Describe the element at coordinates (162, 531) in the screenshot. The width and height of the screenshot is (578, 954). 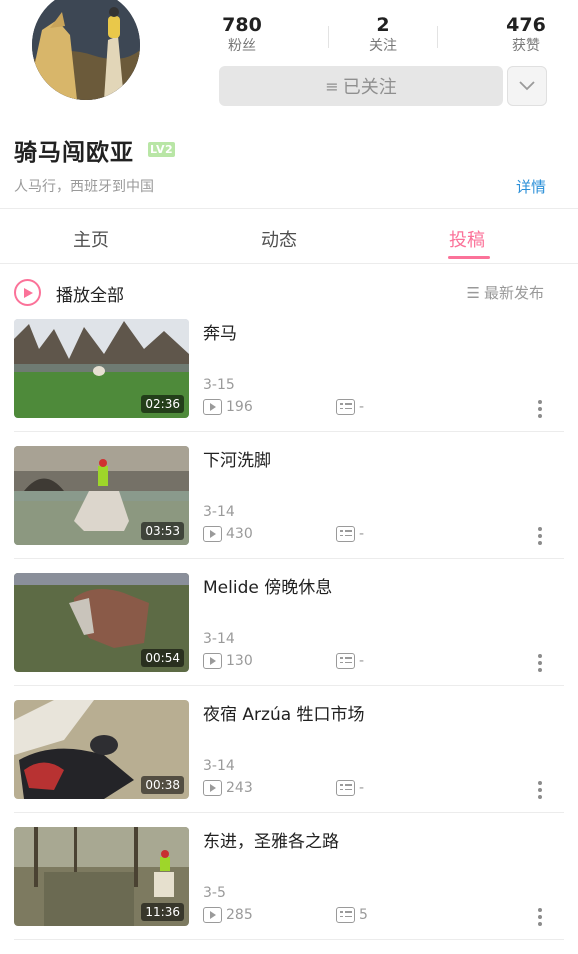
I see `video-duration: 03:53` at that location.